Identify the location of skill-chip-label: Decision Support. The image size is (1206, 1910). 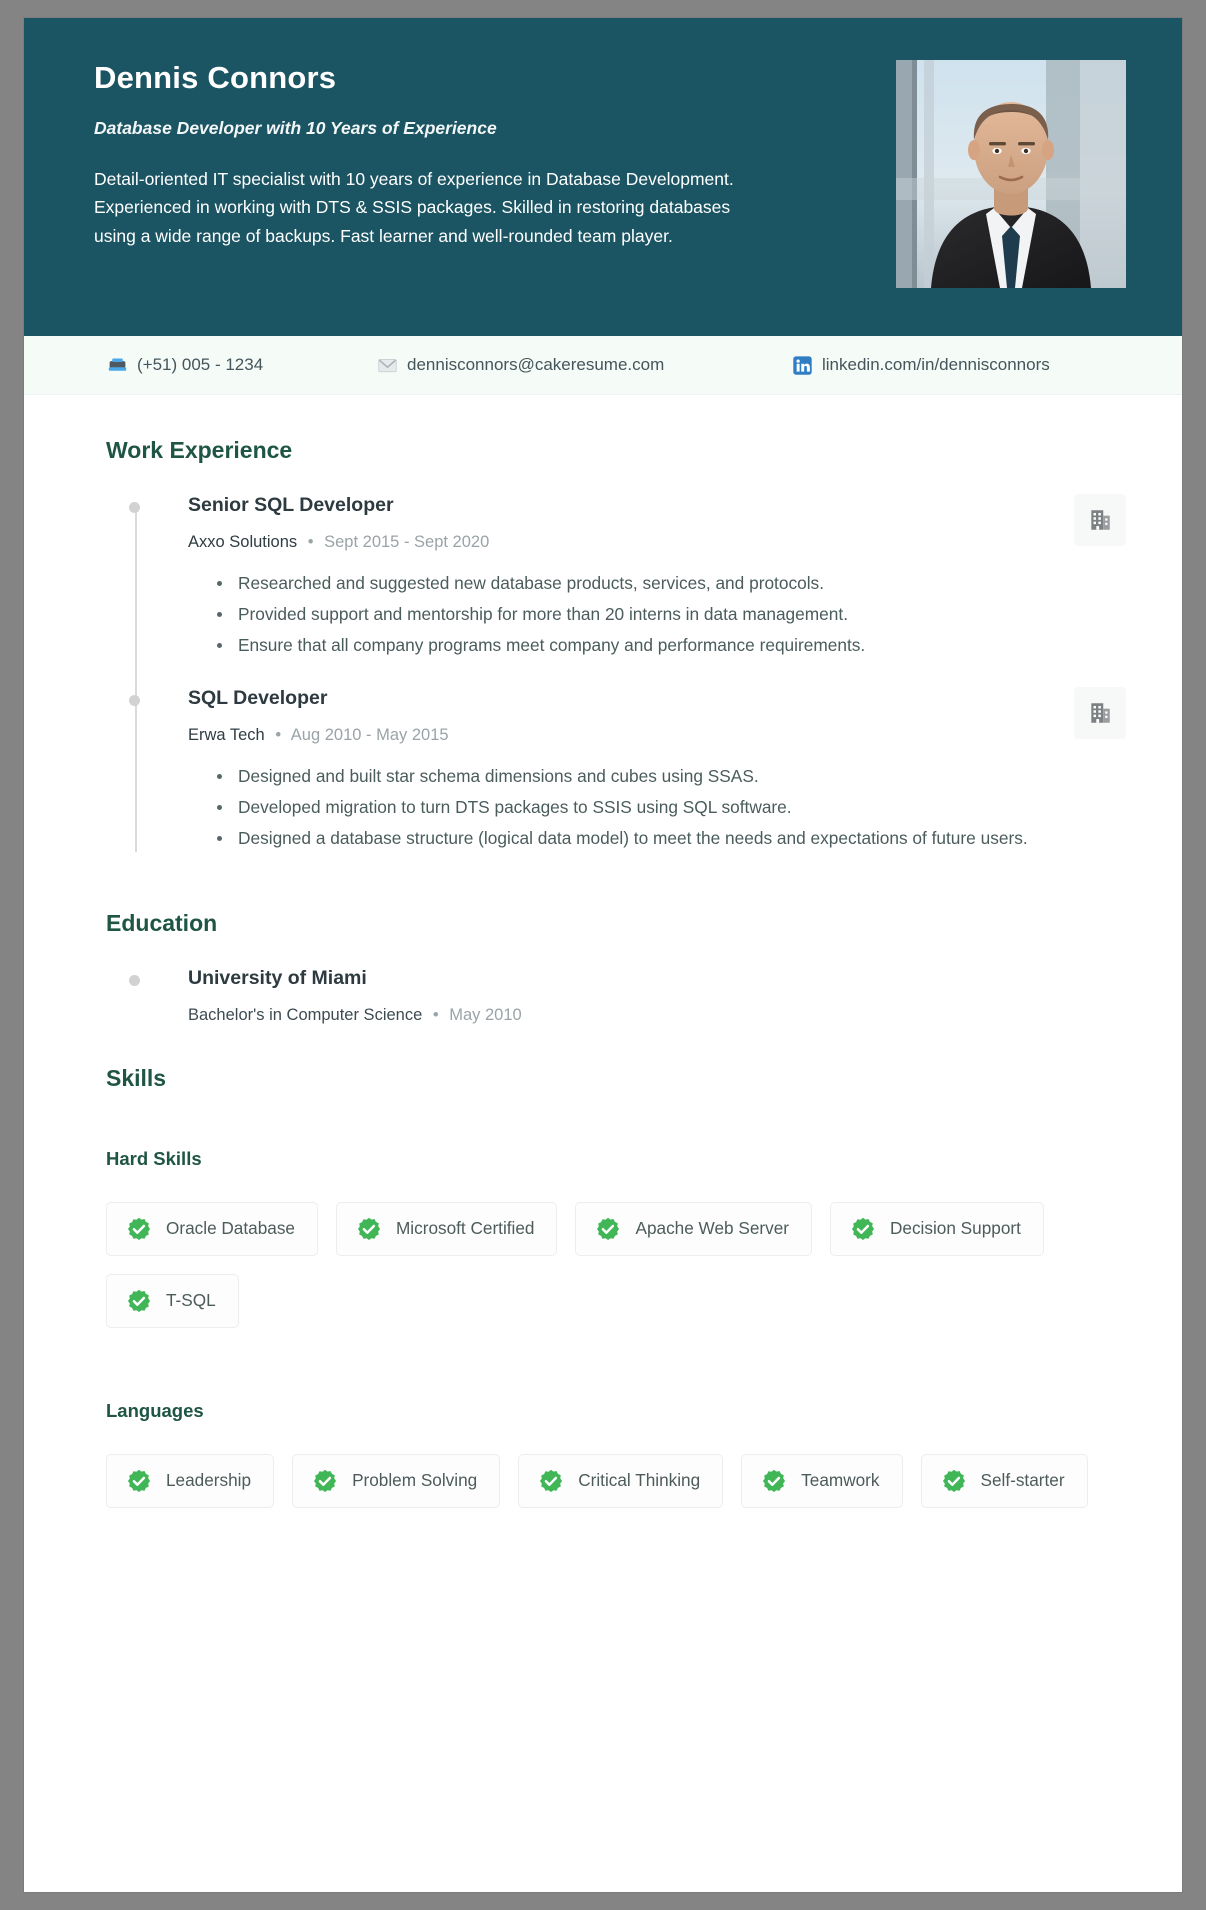
(955, 1228).